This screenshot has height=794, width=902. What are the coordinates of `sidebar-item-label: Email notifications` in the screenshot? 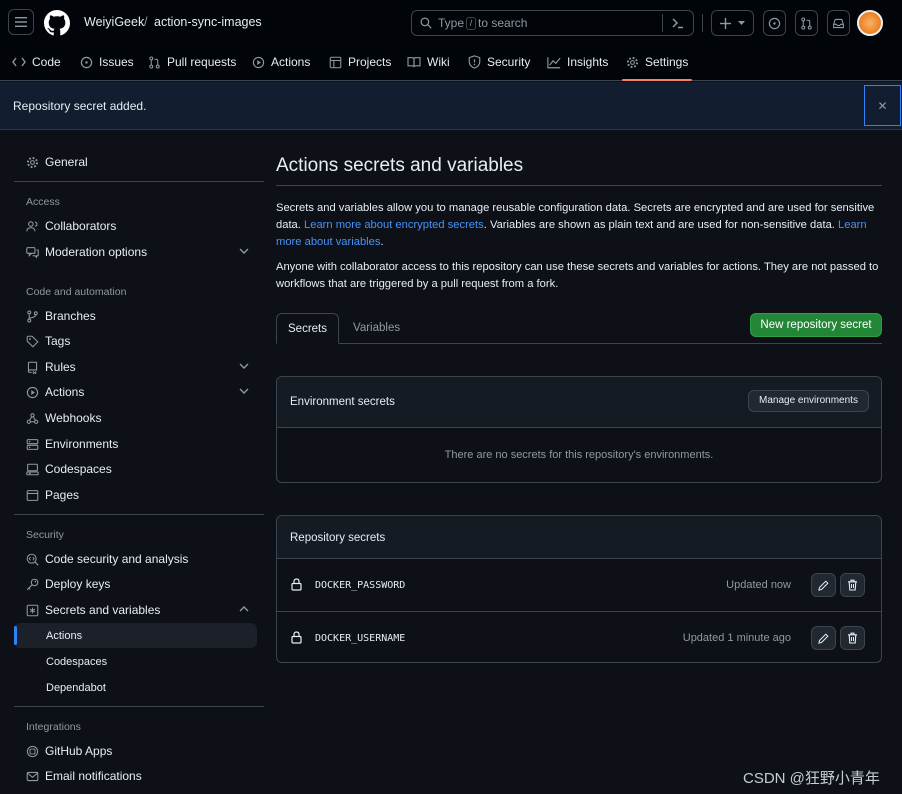 It's located at (93, 776).